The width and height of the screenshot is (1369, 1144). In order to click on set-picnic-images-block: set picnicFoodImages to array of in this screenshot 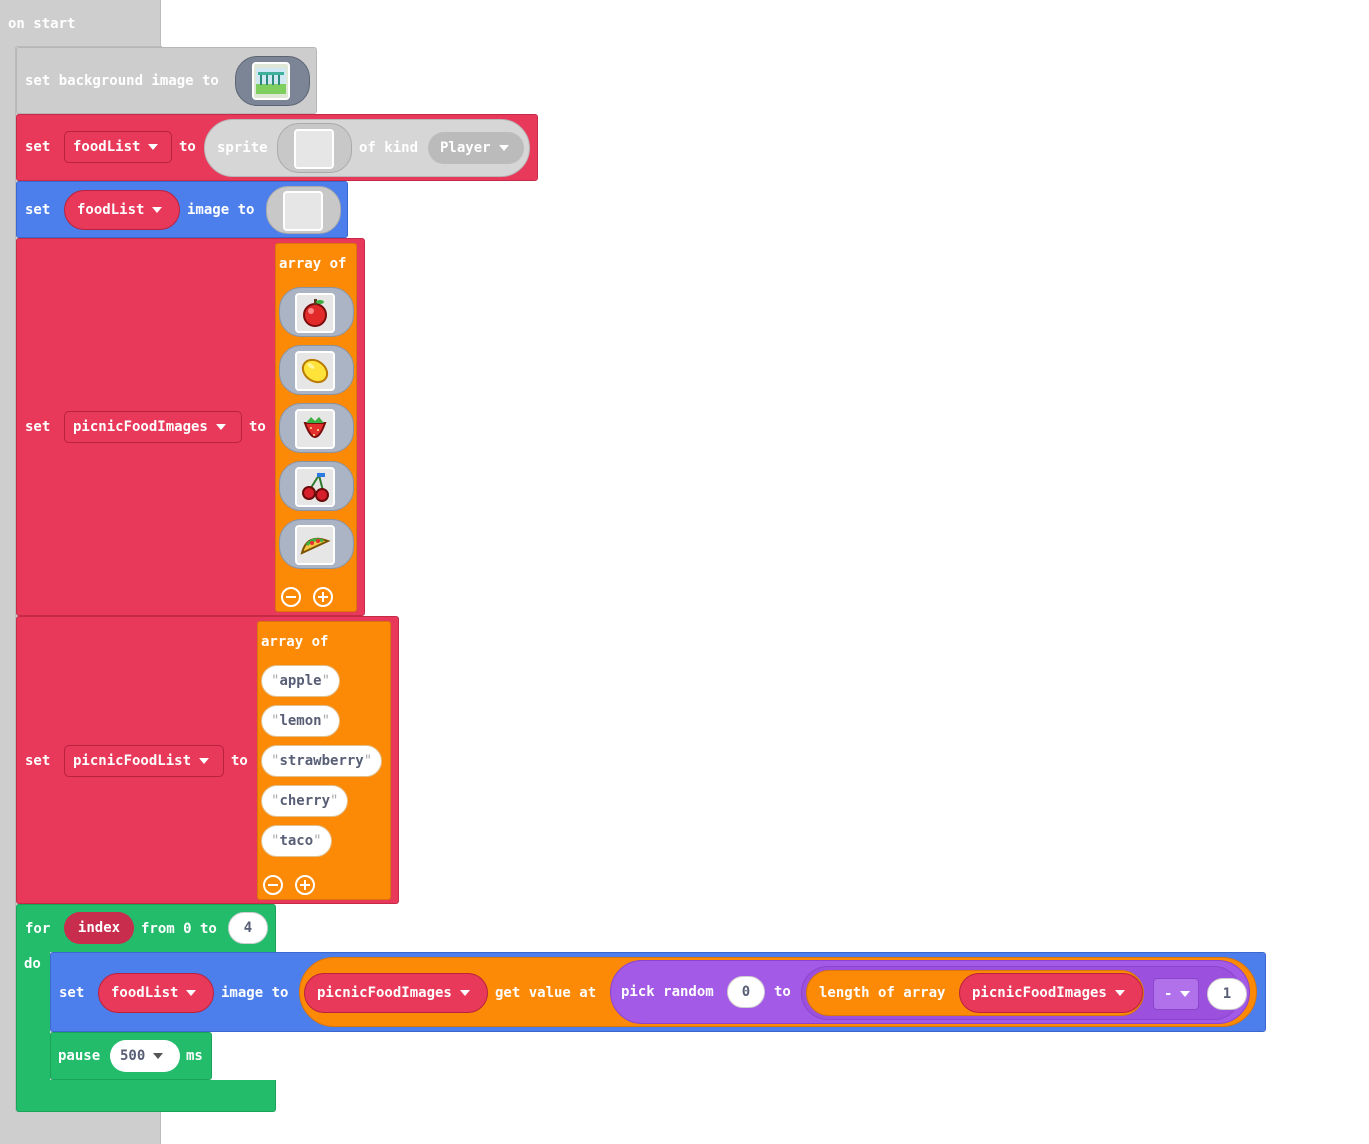, I will do `click(190, 427)`.